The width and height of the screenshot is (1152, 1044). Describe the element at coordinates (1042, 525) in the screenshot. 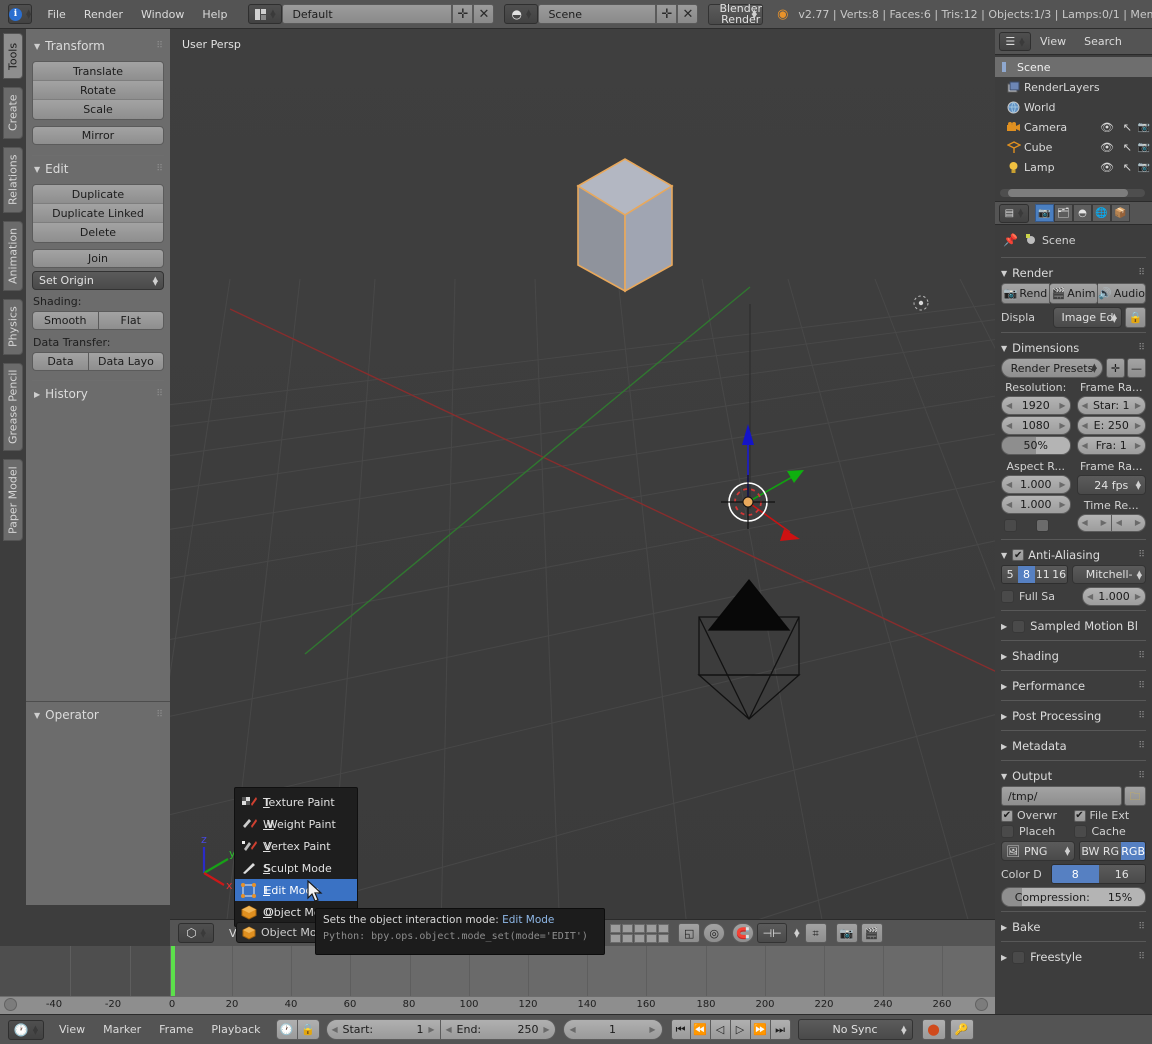

I see `crop-toggle` at that location.